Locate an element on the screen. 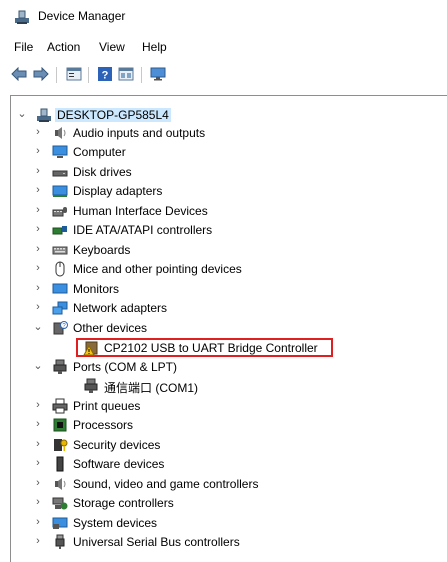 The image size is (447, 562). tree-item-label: CP2102 USB to UART Bridge Controller is located at coordinates (211, 348).